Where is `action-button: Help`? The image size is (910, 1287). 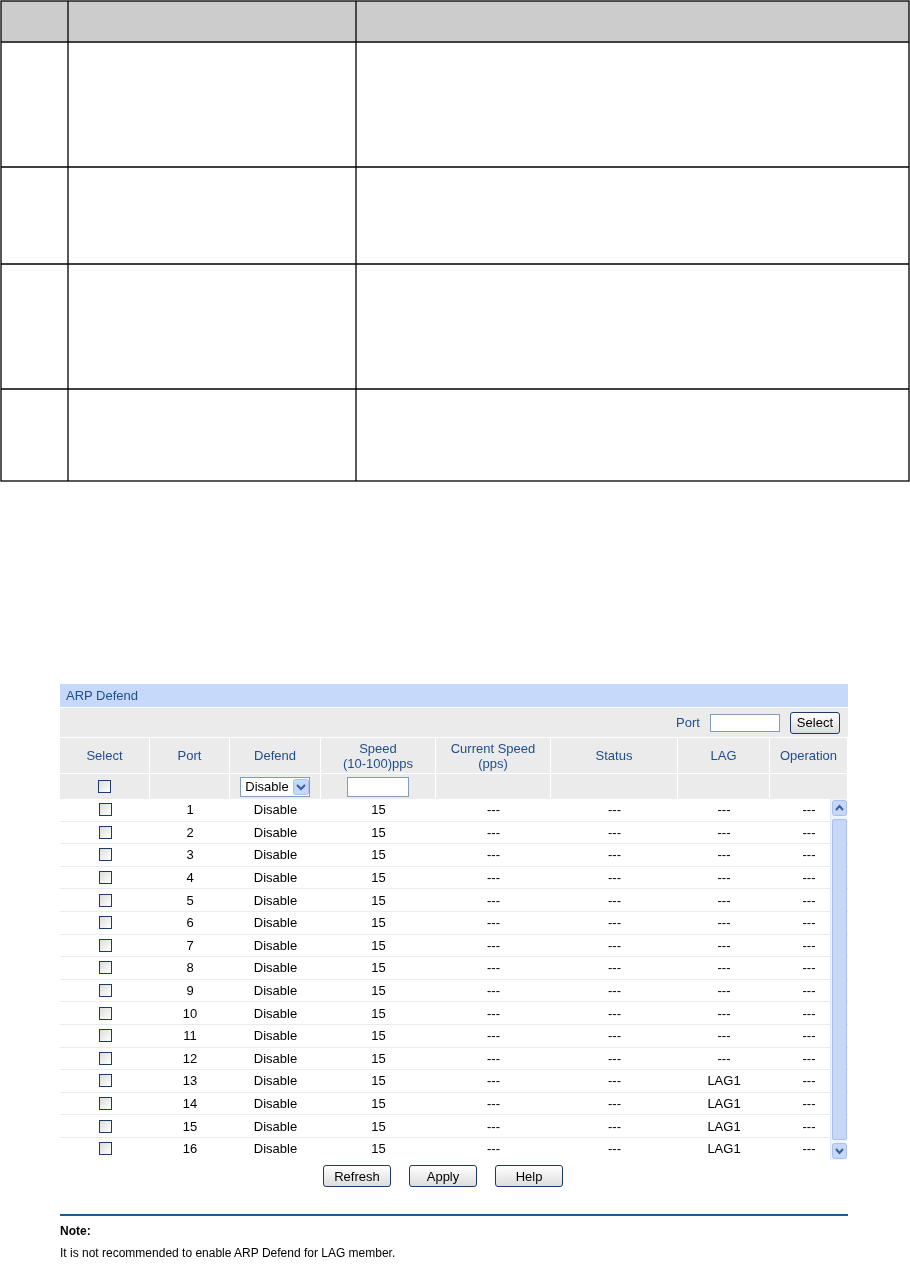 action-button: Help is located at coordinates (529, 1176).